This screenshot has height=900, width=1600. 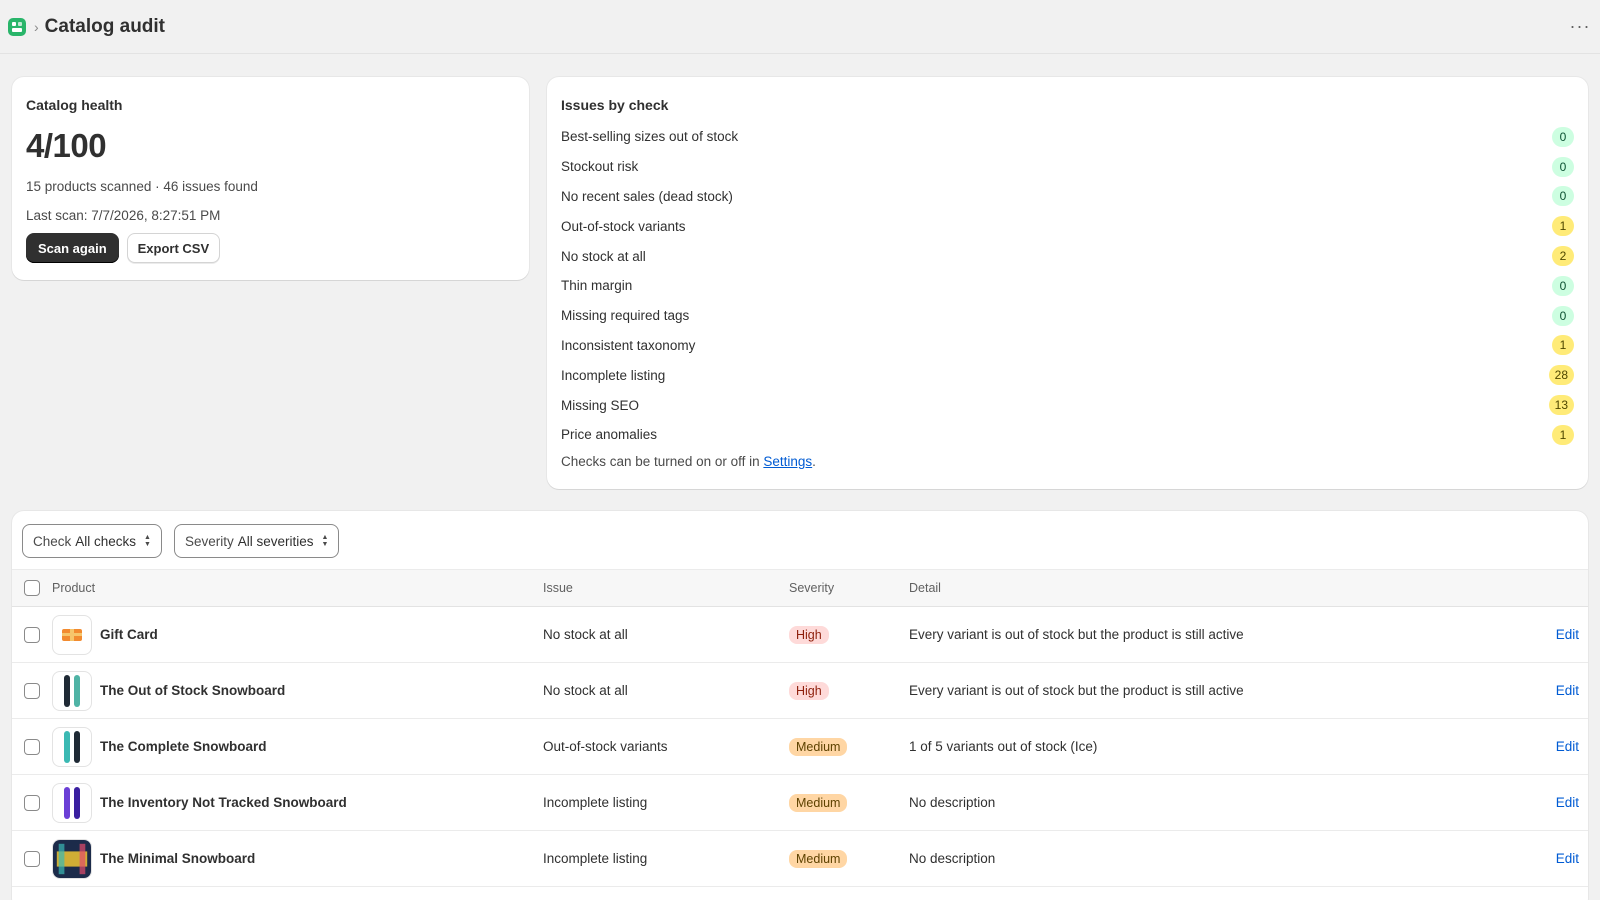 What do you see at coordinates (613, 375) in the screenshot?
I see `check-label: Incomplete listing` at bounding box center [613, 375].